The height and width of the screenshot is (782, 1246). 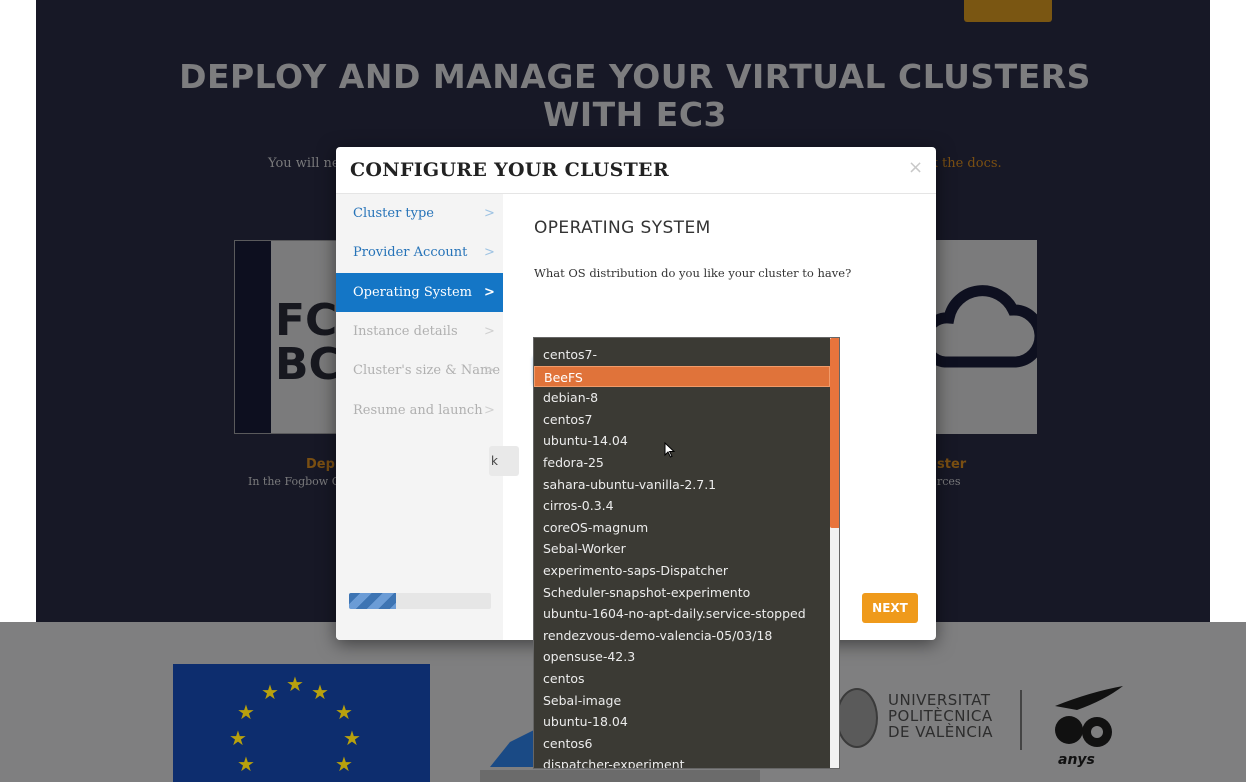 I want to click on close-icon: ×, so click(x=915, y=167).